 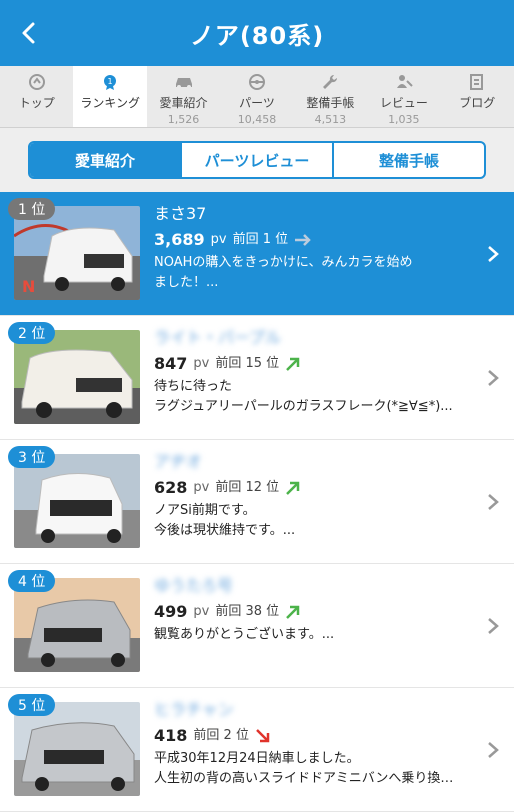 What do you see at coordinates (409, 160) in the screenshot?
I see `segment-maintenance: 整備手帳` at bounding box center [409, 160].